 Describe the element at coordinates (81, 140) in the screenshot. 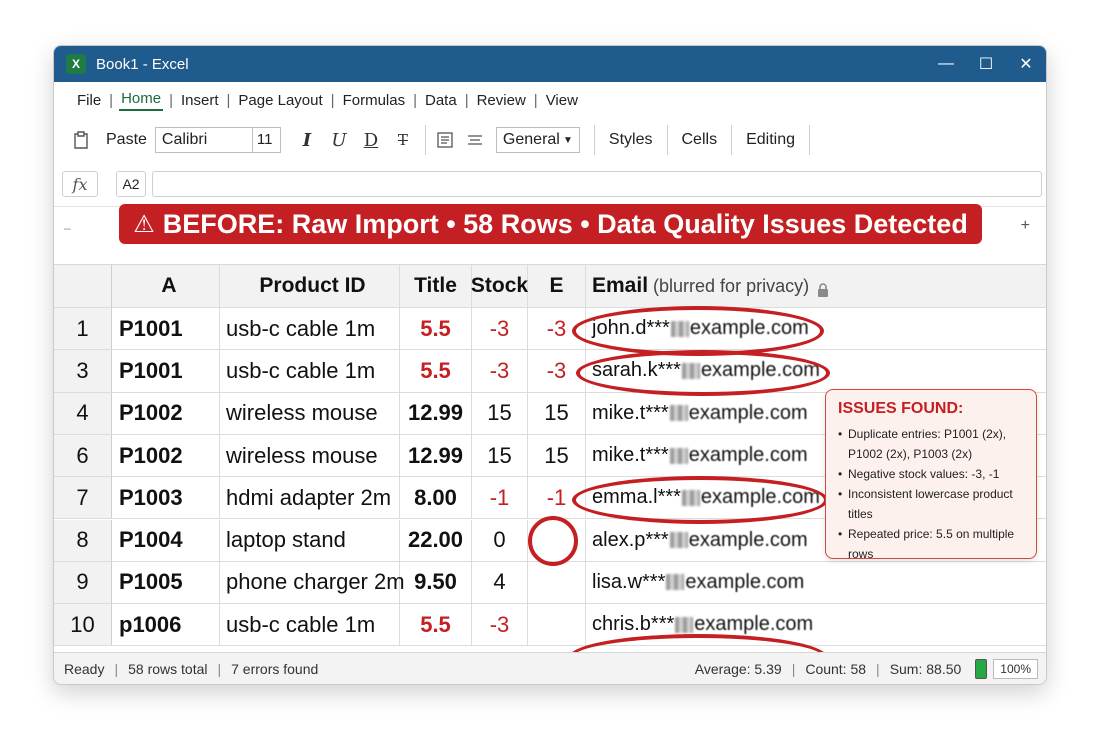

I see `paste-icon` at that location.